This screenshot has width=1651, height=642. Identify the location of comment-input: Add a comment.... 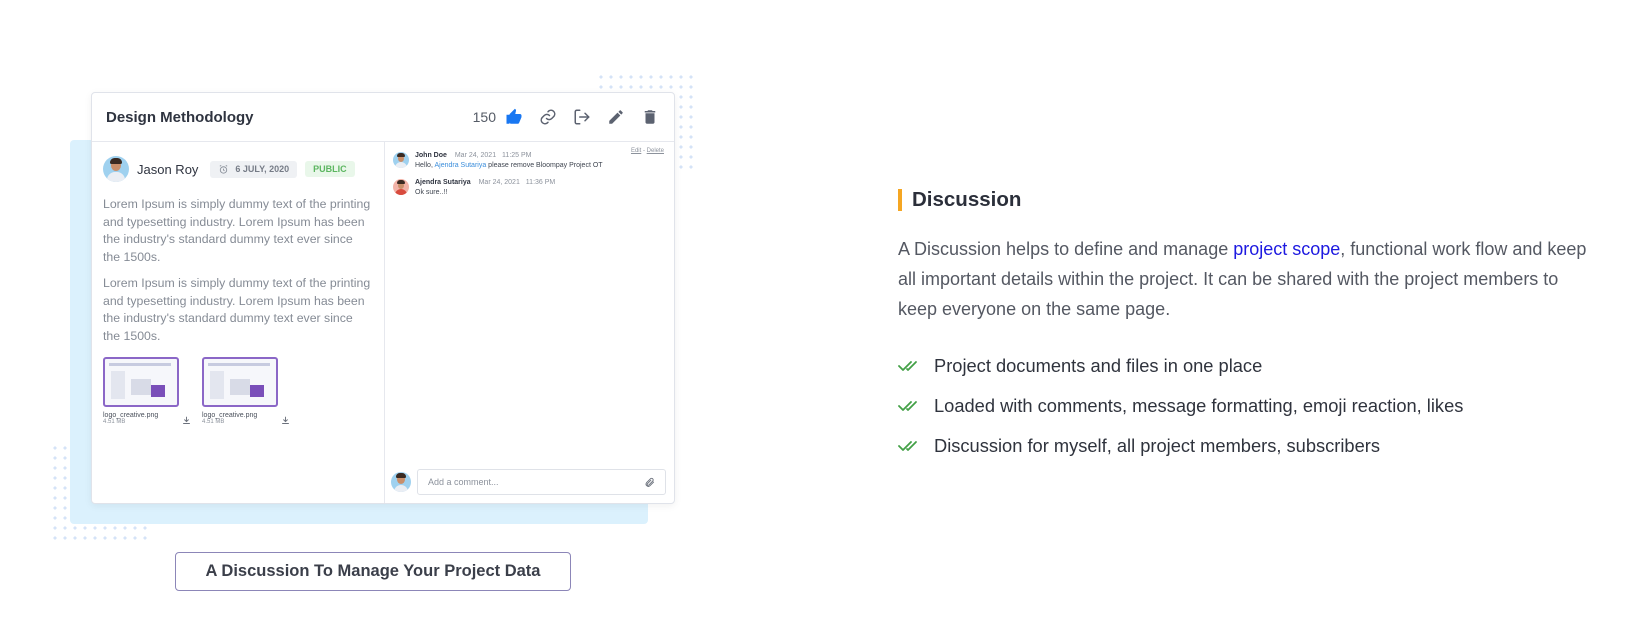
(541, 482).